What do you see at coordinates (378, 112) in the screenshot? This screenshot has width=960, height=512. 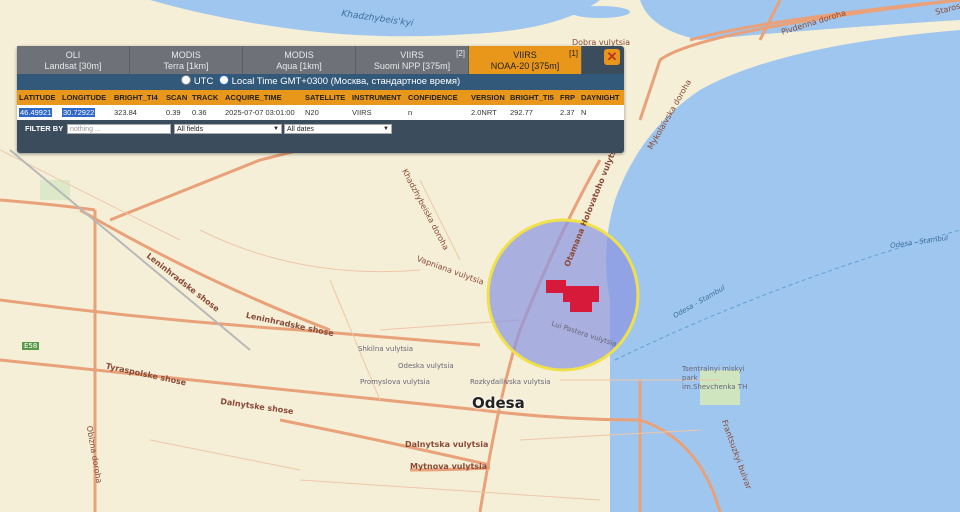 I see `table-cell: VIIRS` at bounding box center [378, 112].